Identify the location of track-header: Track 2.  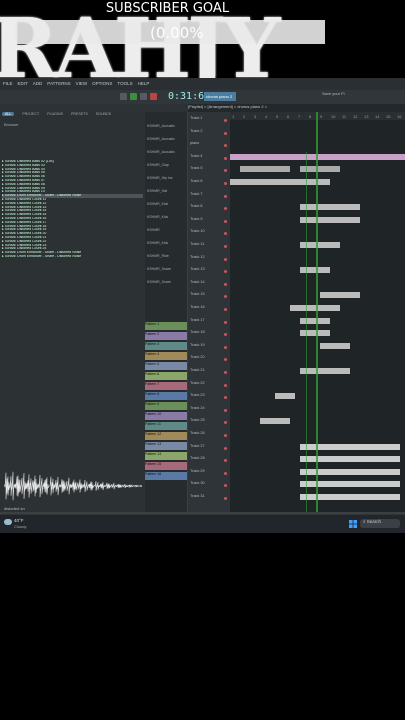
(210, 135).